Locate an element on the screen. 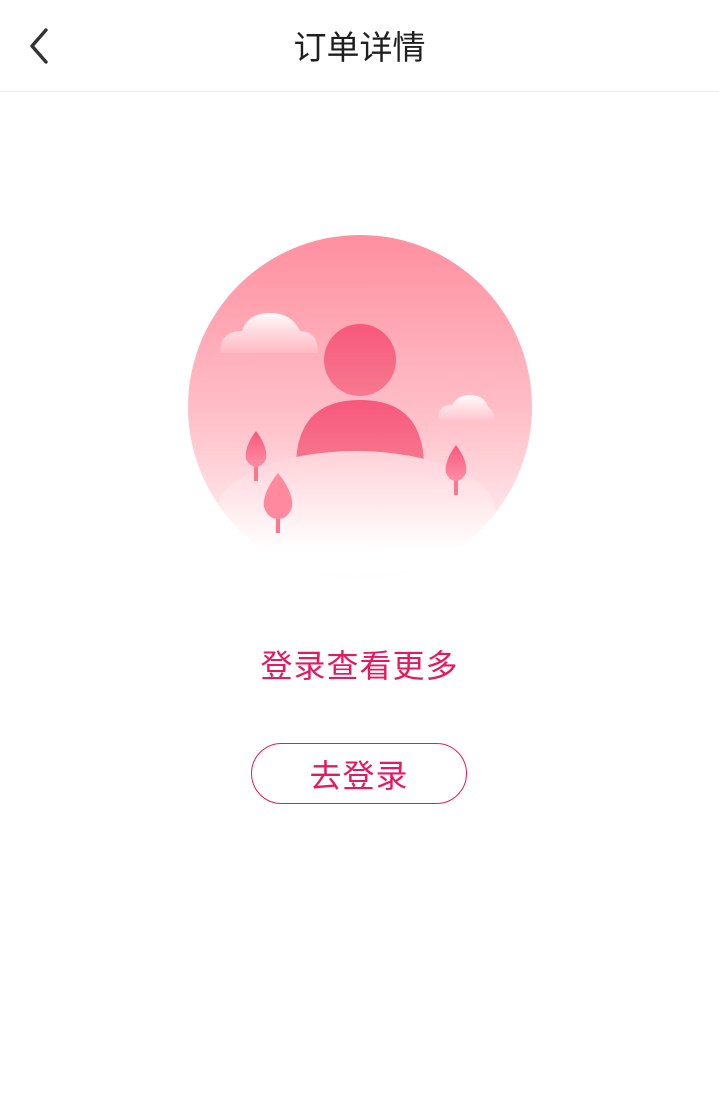 The height and width of the screenshot is (1105, 719). go-login-button: 去登录 is located at coordinates (359, 773).